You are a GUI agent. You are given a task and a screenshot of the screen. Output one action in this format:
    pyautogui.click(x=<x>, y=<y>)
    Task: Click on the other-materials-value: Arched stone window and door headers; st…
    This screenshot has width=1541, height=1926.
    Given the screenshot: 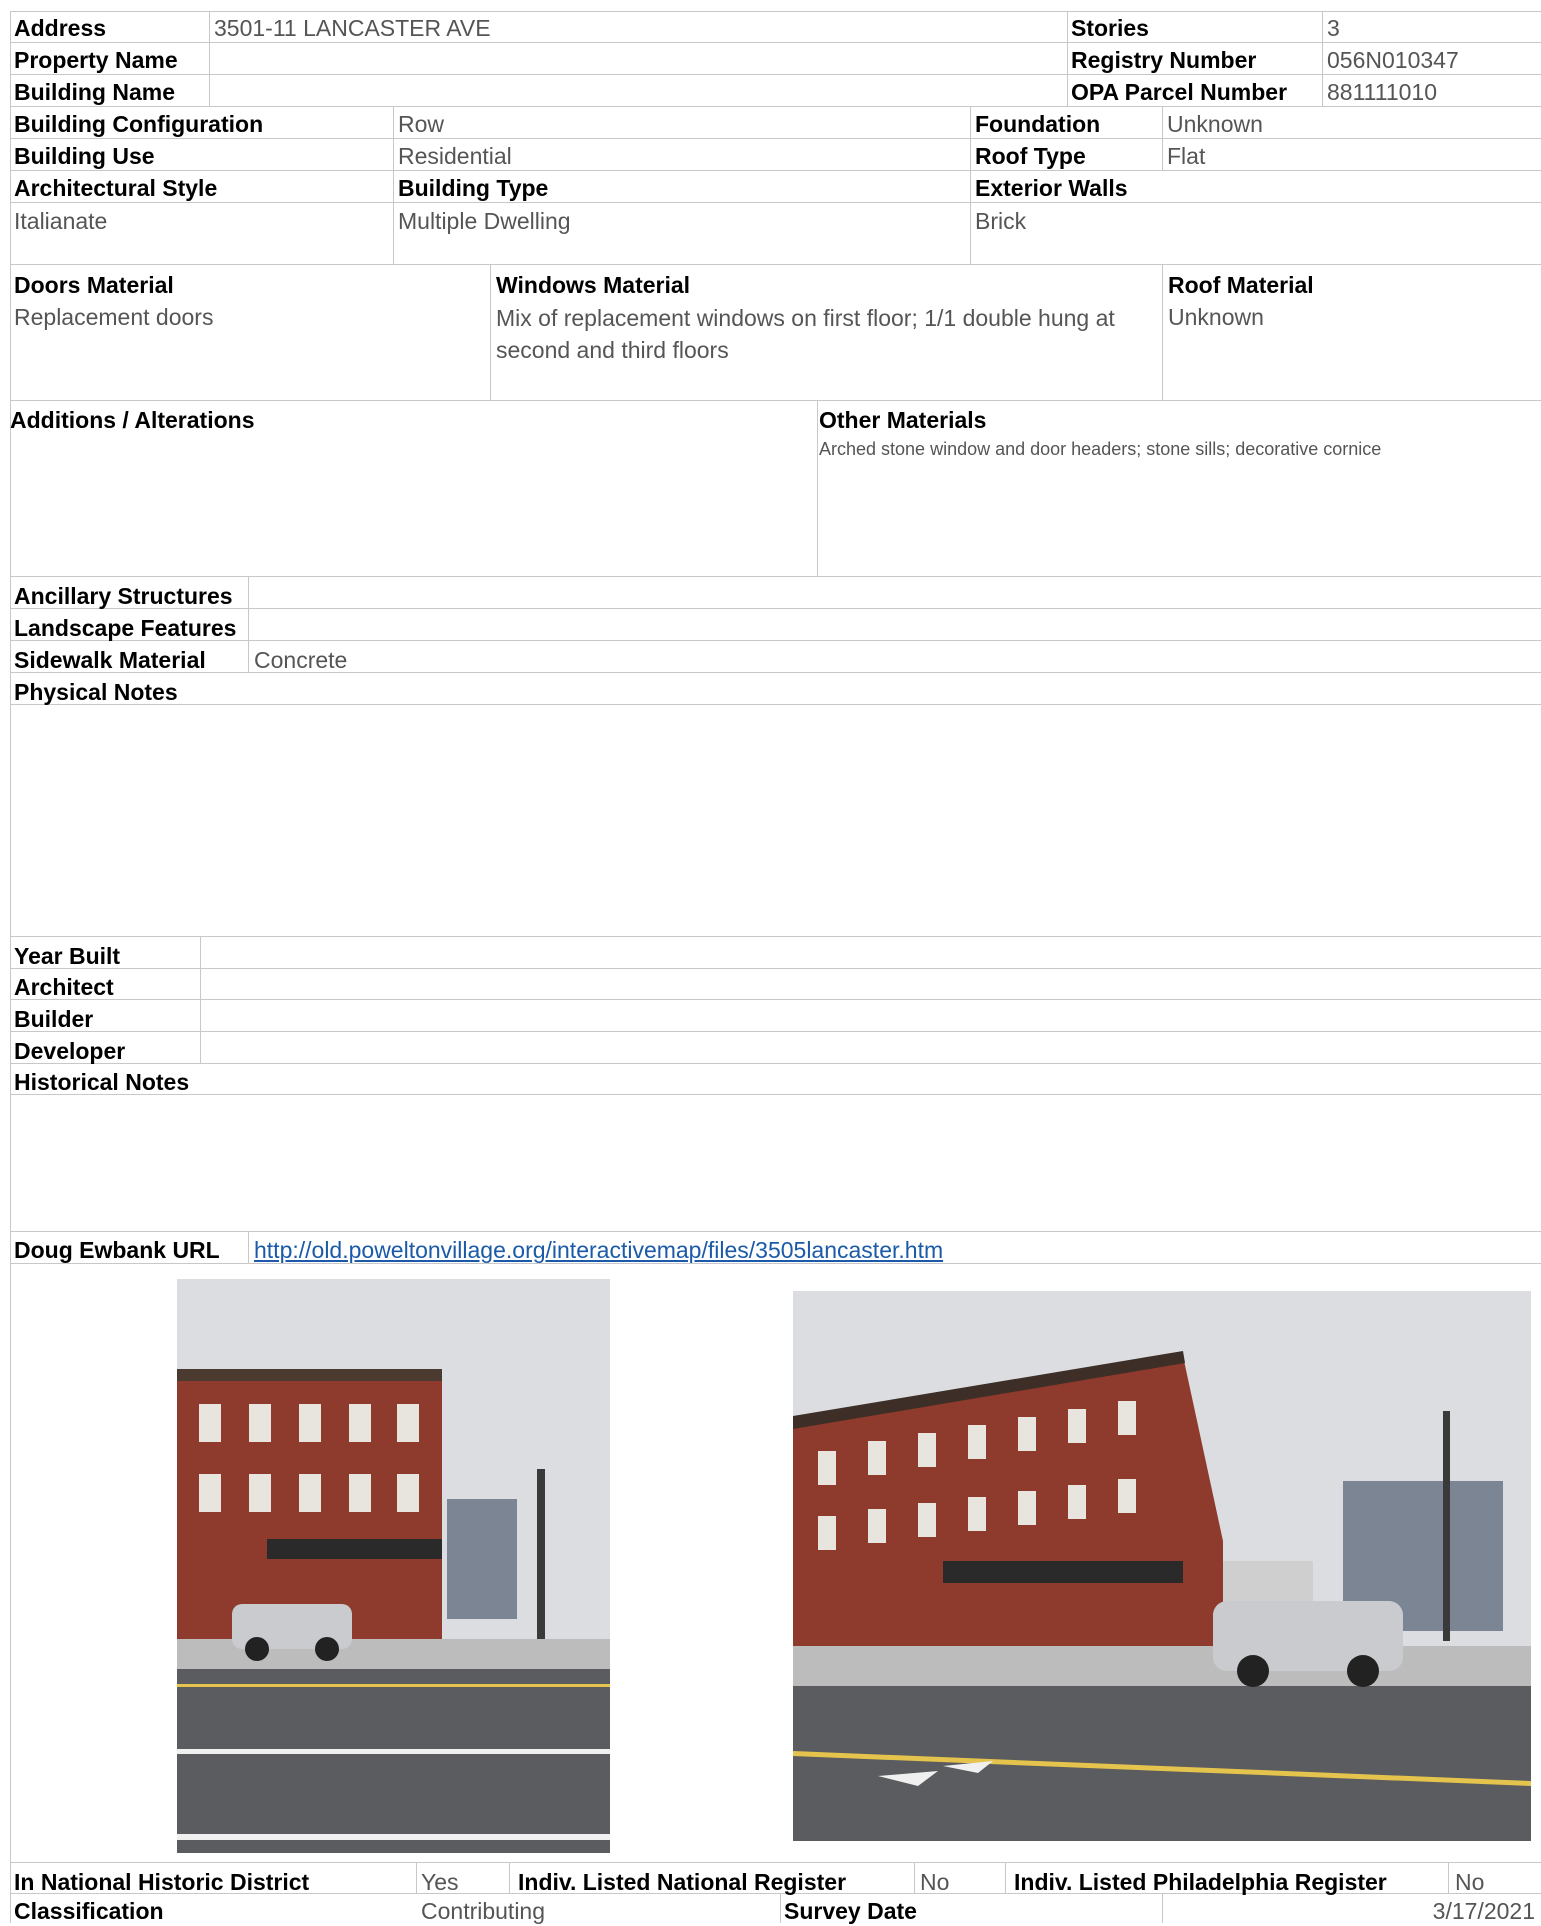 What is the action you would take?
    pyautogui.click(x=1100, y=449)
    